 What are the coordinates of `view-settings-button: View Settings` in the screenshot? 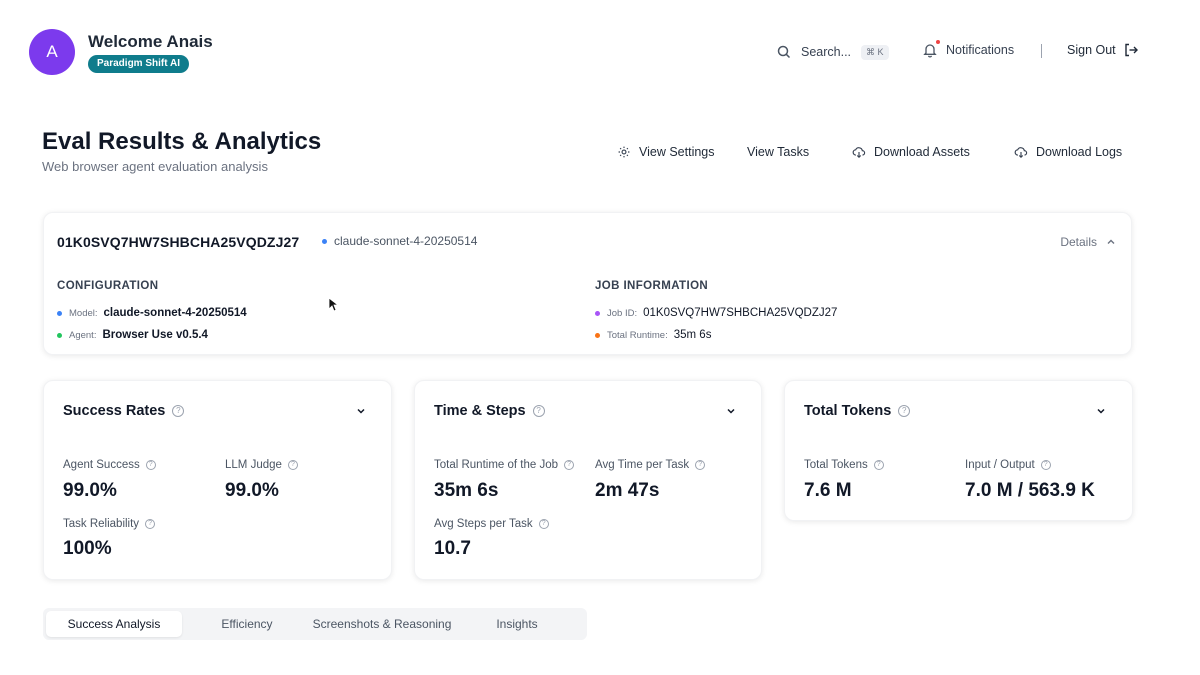 It's located at (666, 152).